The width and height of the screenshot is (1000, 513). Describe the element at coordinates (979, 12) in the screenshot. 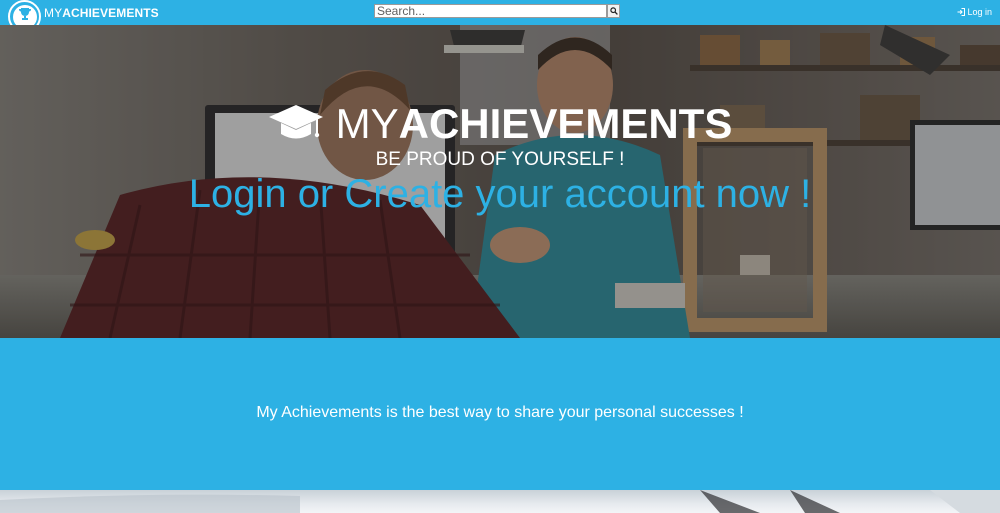

I see `login-label: Log in` at that location.